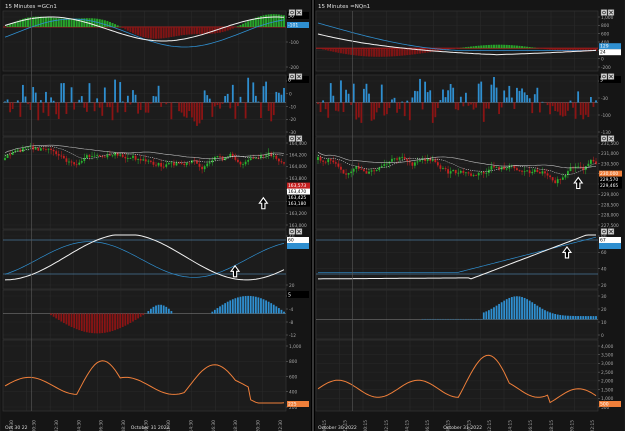 This screenshot has width=625, height=431. What do you see at coordinates (152, 375) in the screenshot?
I see `panel-6: 1,000800600400200` at bounding box center [152, 375].